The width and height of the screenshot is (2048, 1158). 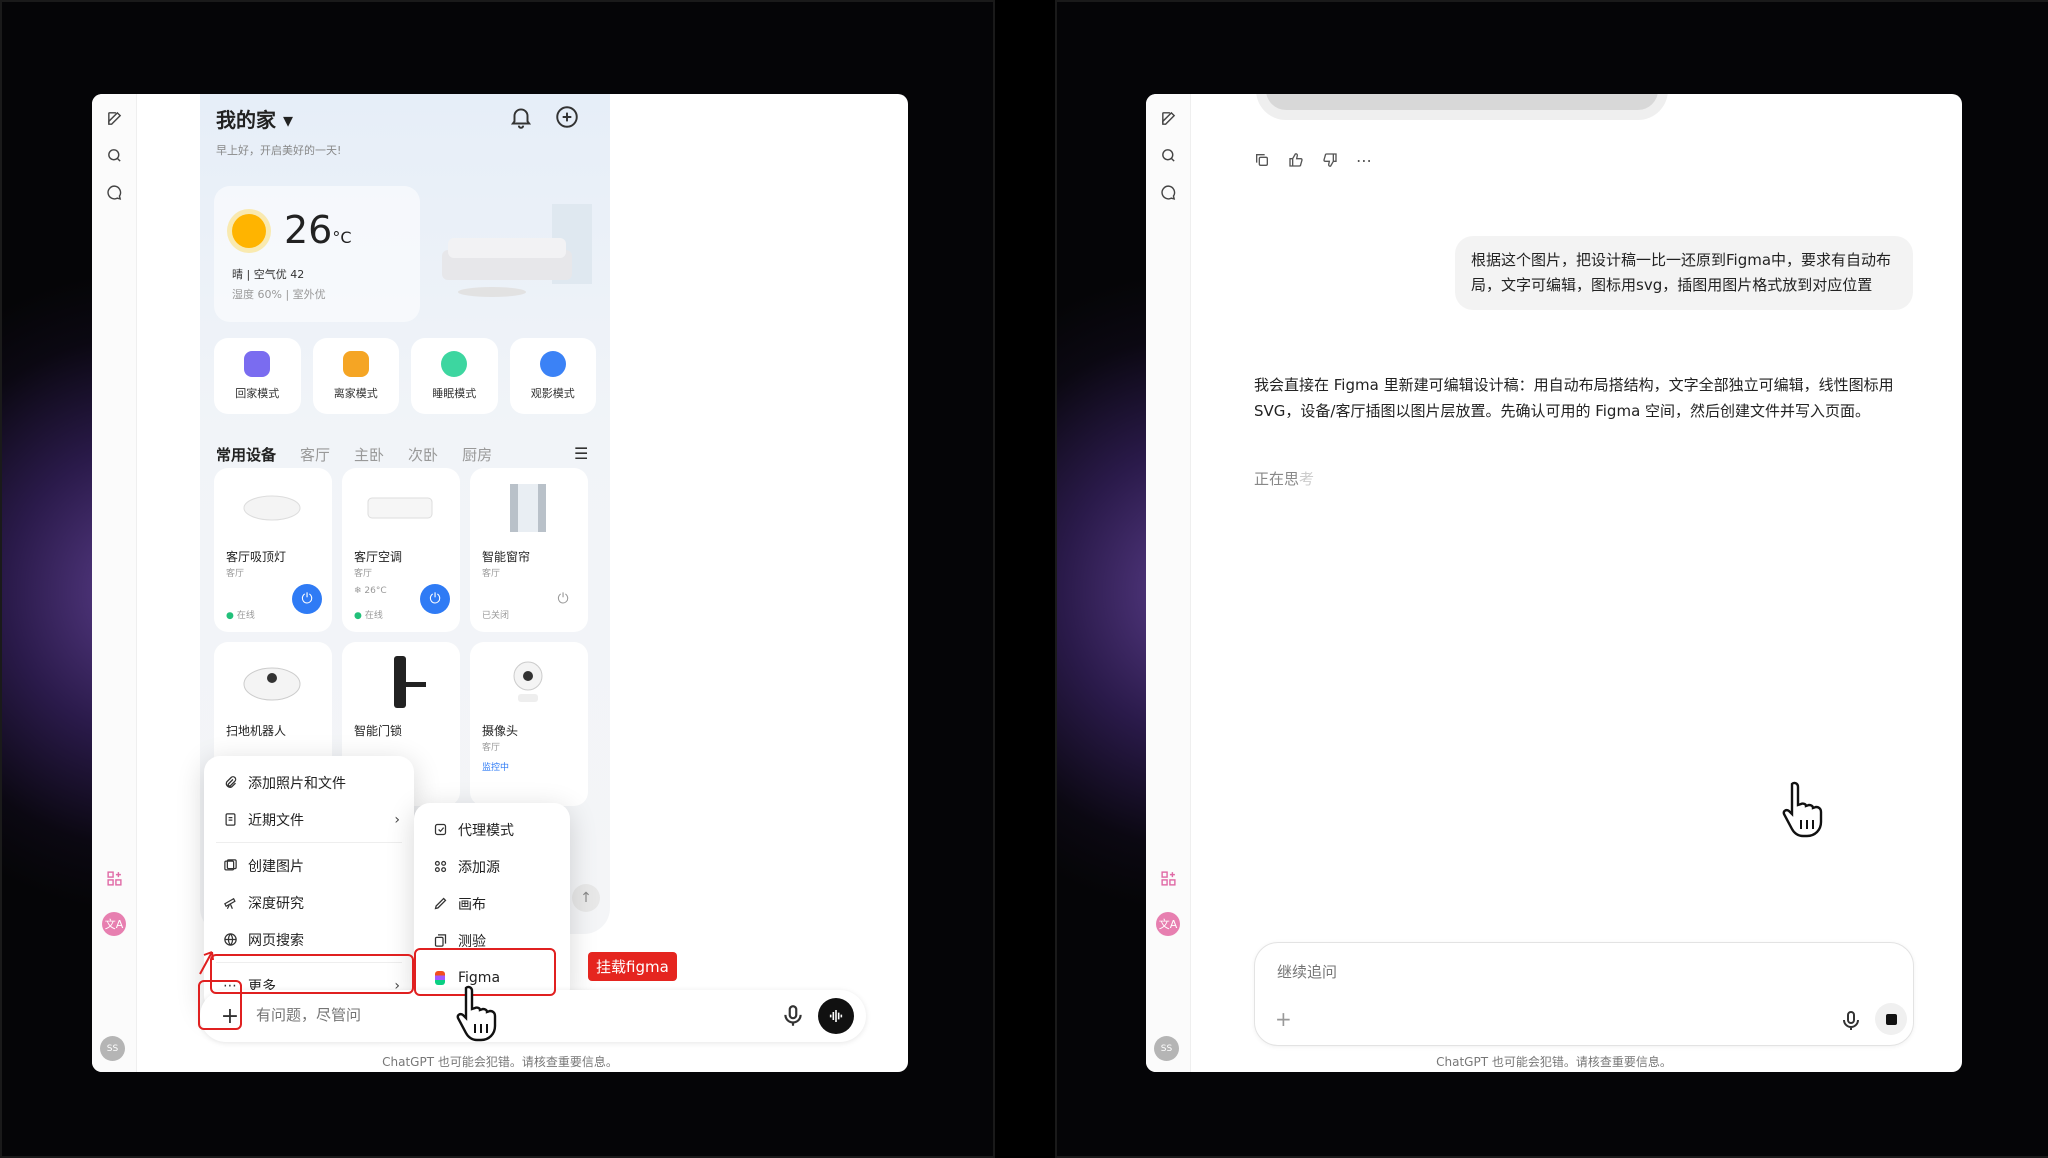 I want to click on menu-item-recent-files: 近期文件 ›, so click(x=309, y=819).